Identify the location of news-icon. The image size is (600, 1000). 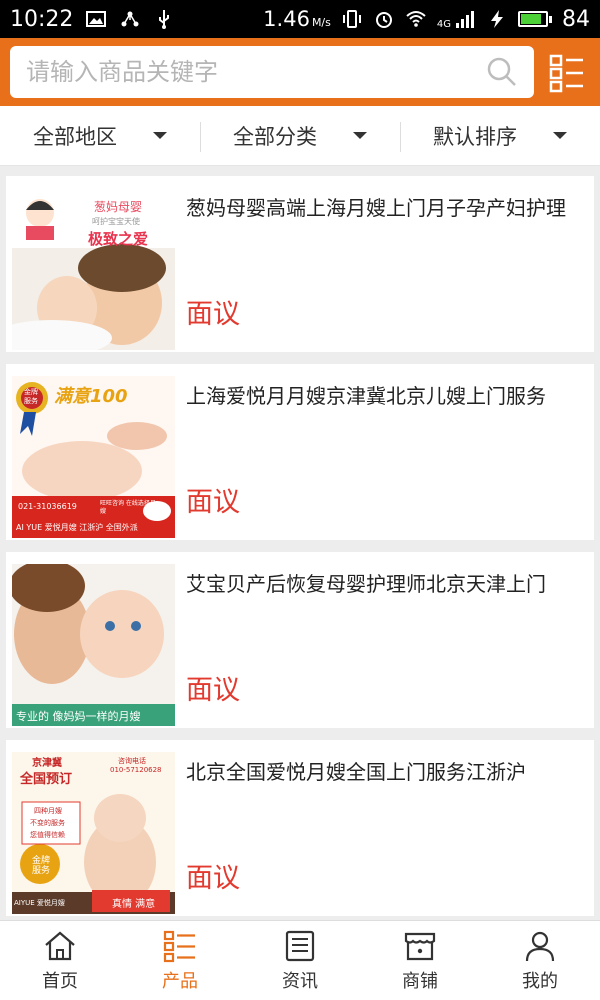
(300, 946).